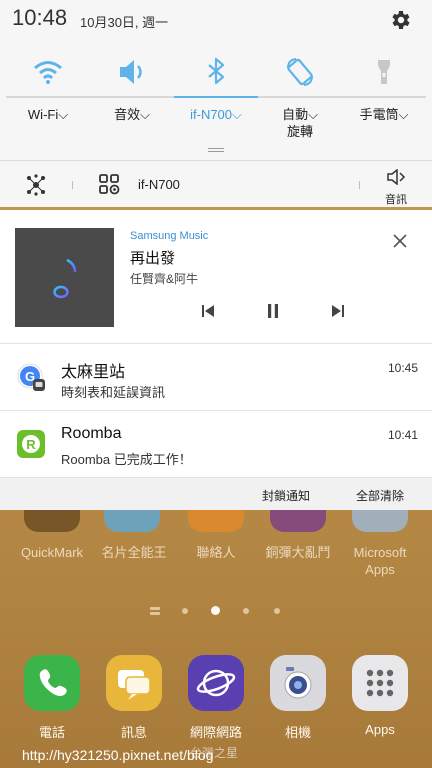 The width and height of the screenshot is (432, 768). Describe the element at coordinates (384, 114) in the screenshot. I see `tile-label: 手電筒⌵` at that location.